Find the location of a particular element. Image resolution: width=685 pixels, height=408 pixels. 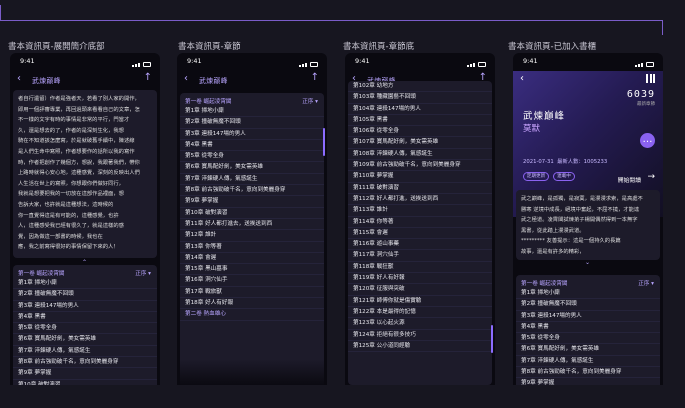

intro-line: 上路時就得心安心地，這種感覺，深刻的反映出人們 is located at coordinates (79, 173).